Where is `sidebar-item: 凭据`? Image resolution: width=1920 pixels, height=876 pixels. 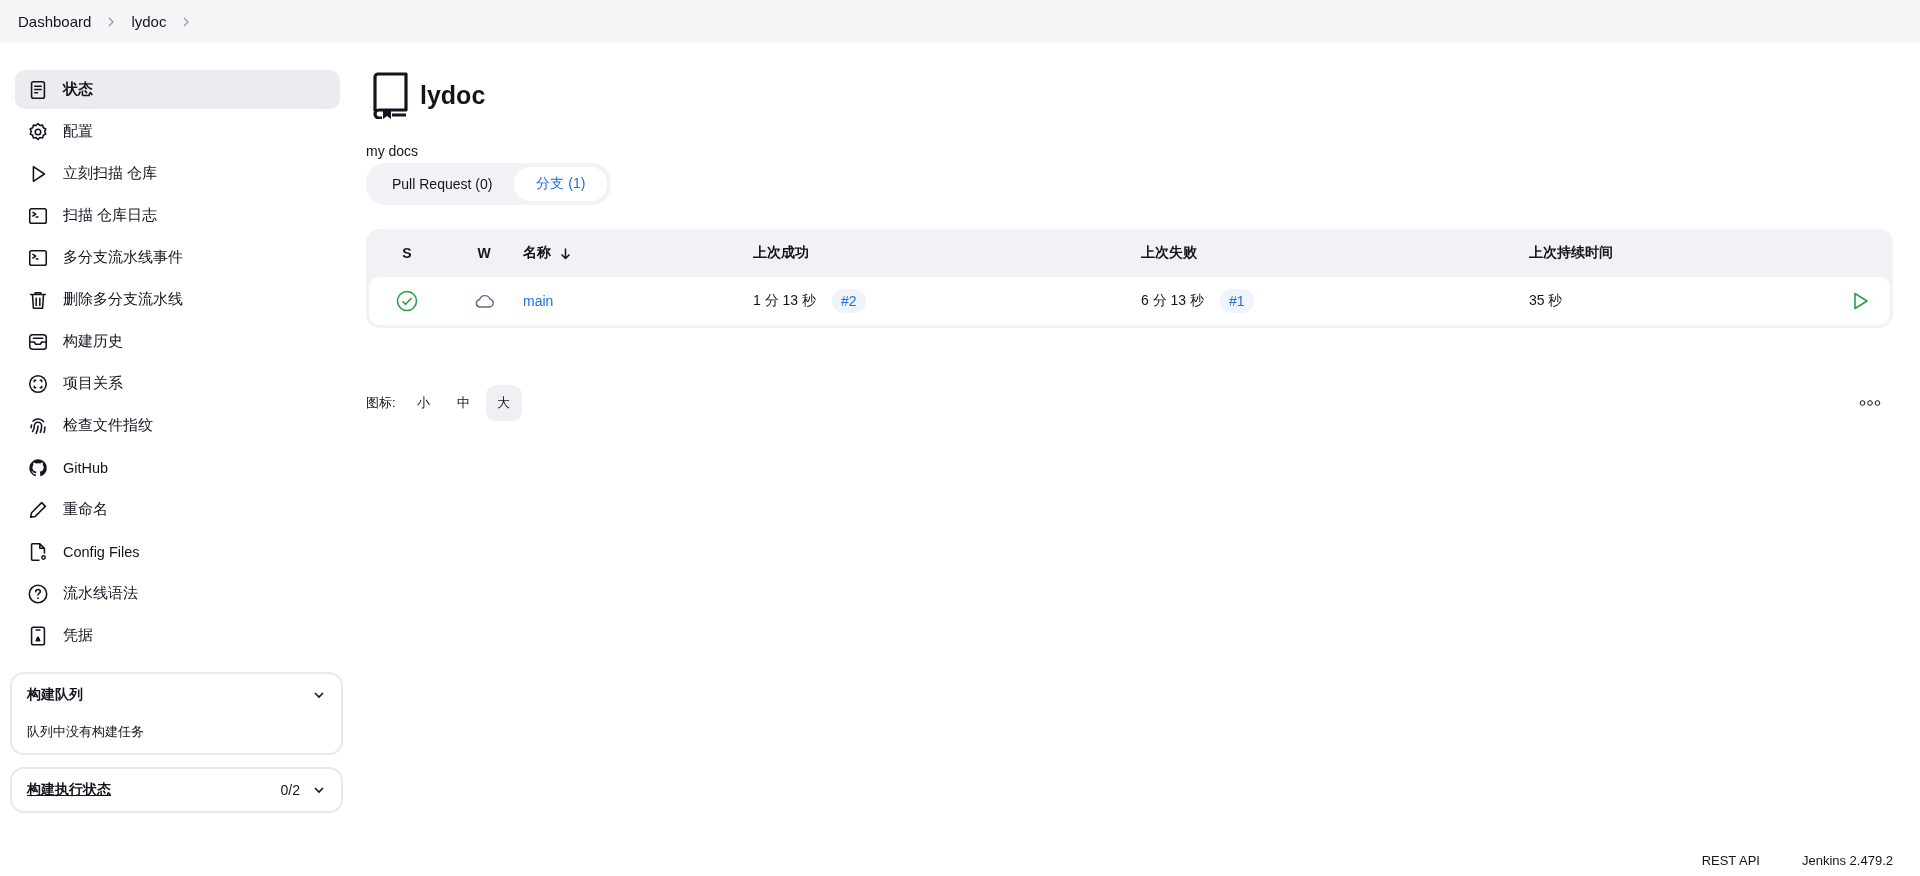
sidebar-item: 凭据 is located at coordinates (177, 635).